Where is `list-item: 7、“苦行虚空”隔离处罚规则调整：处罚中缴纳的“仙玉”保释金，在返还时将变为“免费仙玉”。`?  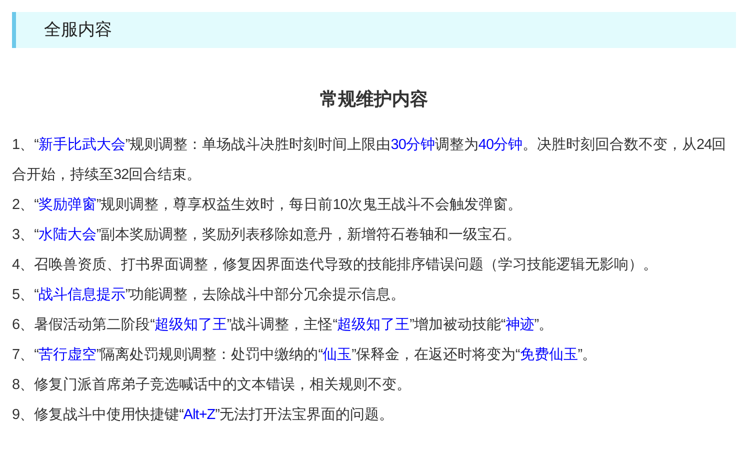
list-item: 7、“苦行虚空”隔离处罚规则调整：处罚中缴纳的“仙玉”保释金，在返还时将变为“免费仙玉”。 is located at coordinates (305, 355).